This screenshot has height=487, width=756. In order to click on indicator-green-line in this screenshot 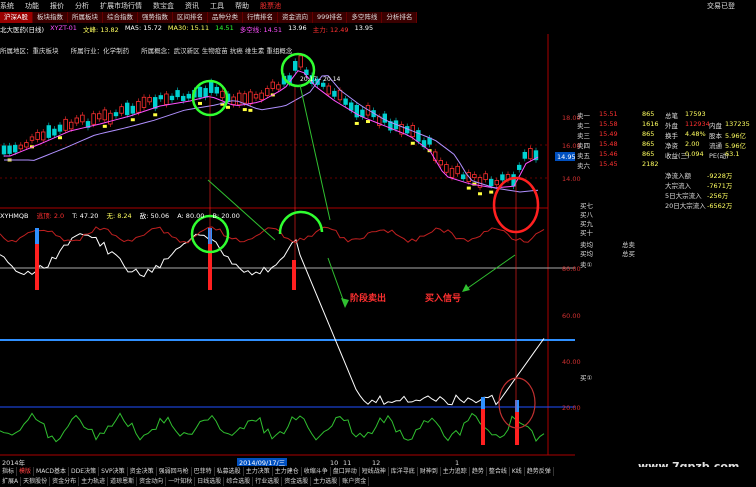, I will do `click(272, 427)`.